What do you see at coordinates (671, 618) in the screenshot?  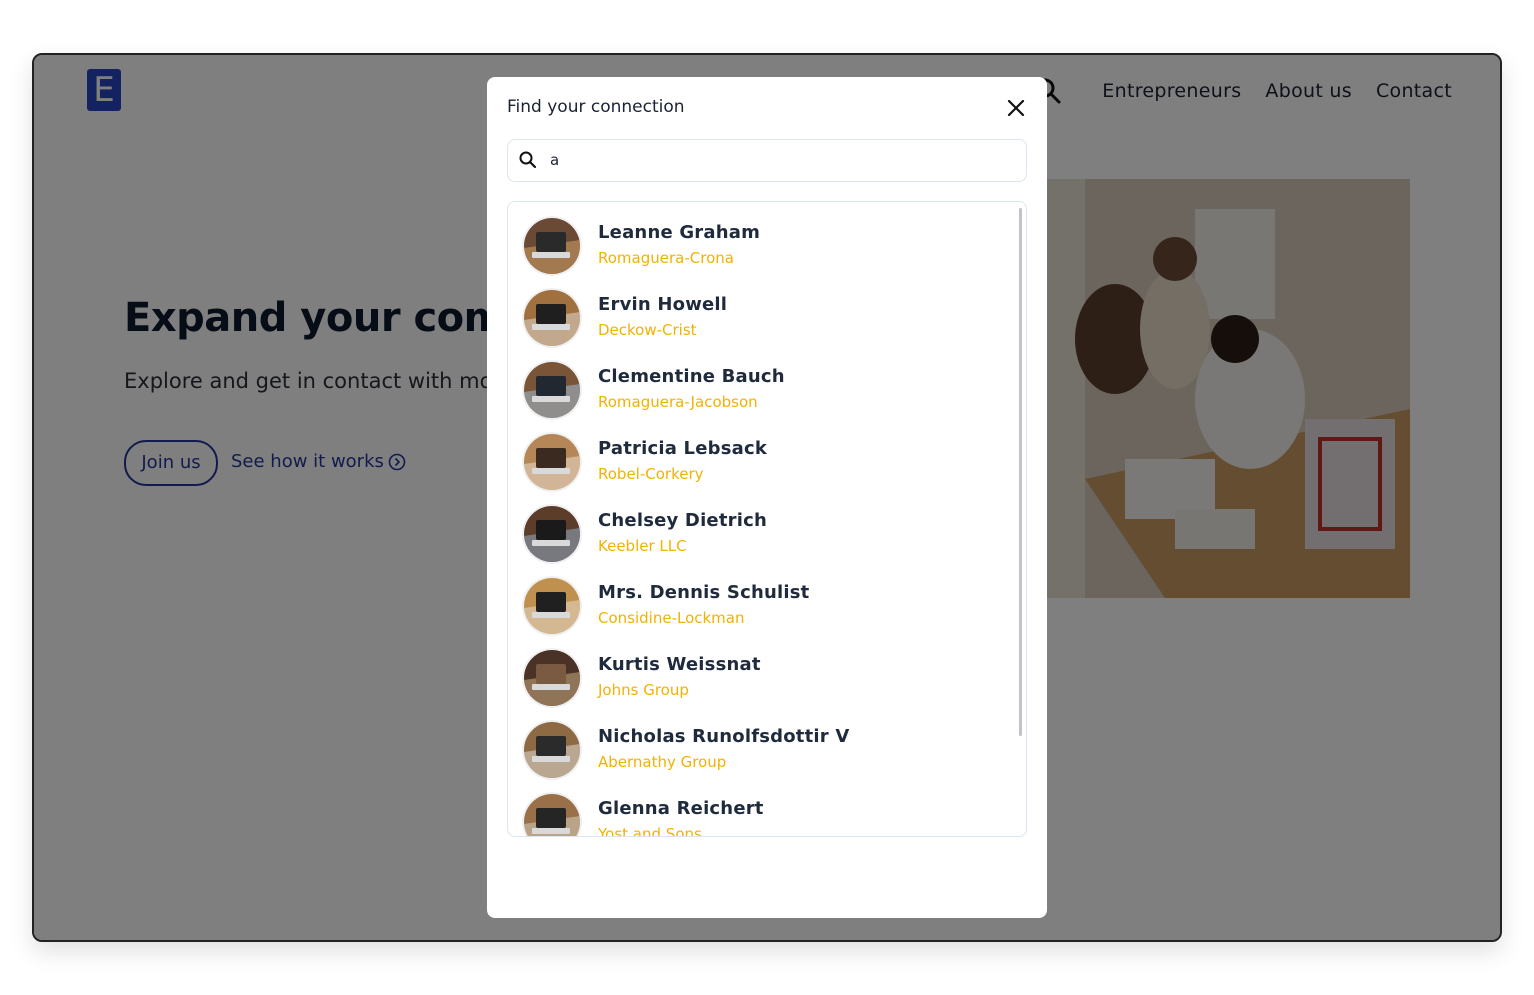 I see `result-company: Considine-Lockman` at bounding box center [671, 618].